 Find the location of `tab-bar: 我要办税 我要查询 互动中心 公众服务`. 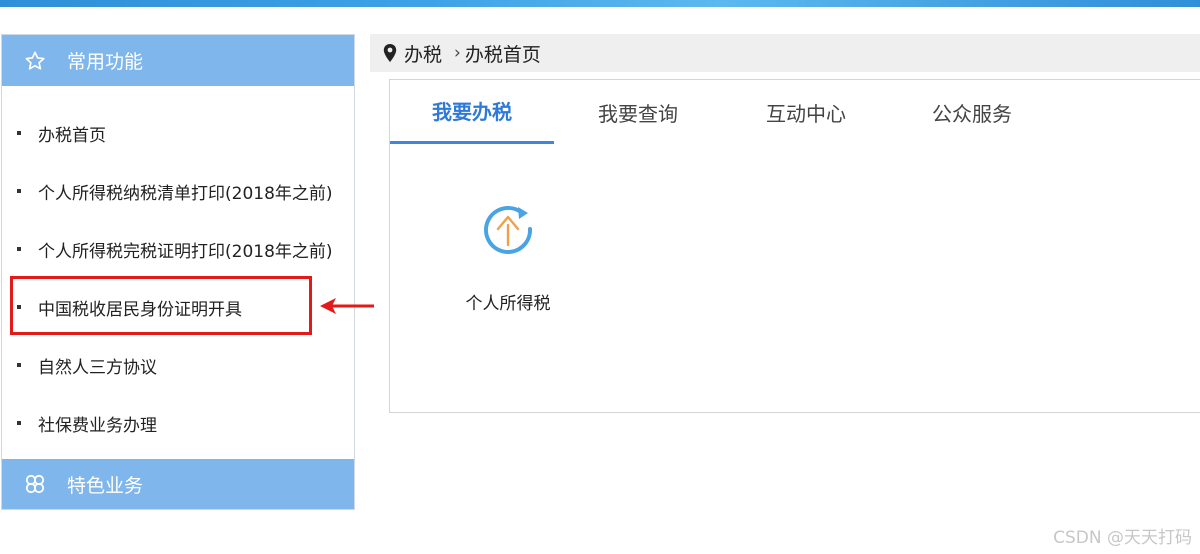

tab-bar: 我要办税 我要查询 互动中心 公众服务 is located at coordinates (795, 112).